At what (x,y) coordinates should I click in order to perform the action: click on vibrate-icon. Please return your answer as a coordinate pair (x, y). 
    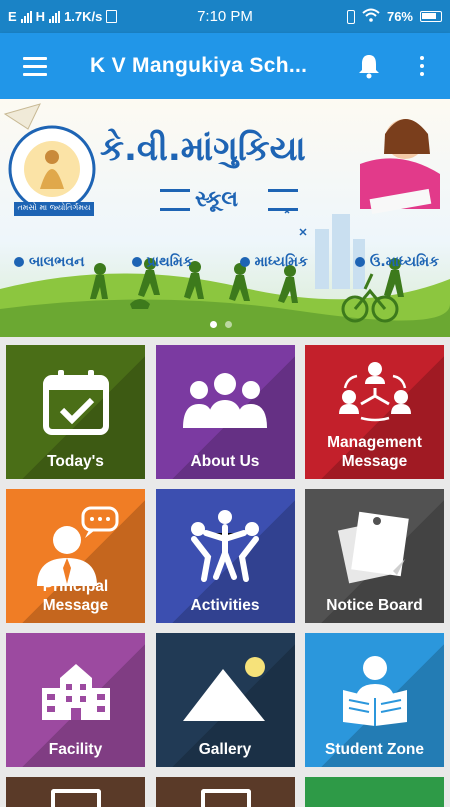
    Looking at the image, I should click on (350, 16).